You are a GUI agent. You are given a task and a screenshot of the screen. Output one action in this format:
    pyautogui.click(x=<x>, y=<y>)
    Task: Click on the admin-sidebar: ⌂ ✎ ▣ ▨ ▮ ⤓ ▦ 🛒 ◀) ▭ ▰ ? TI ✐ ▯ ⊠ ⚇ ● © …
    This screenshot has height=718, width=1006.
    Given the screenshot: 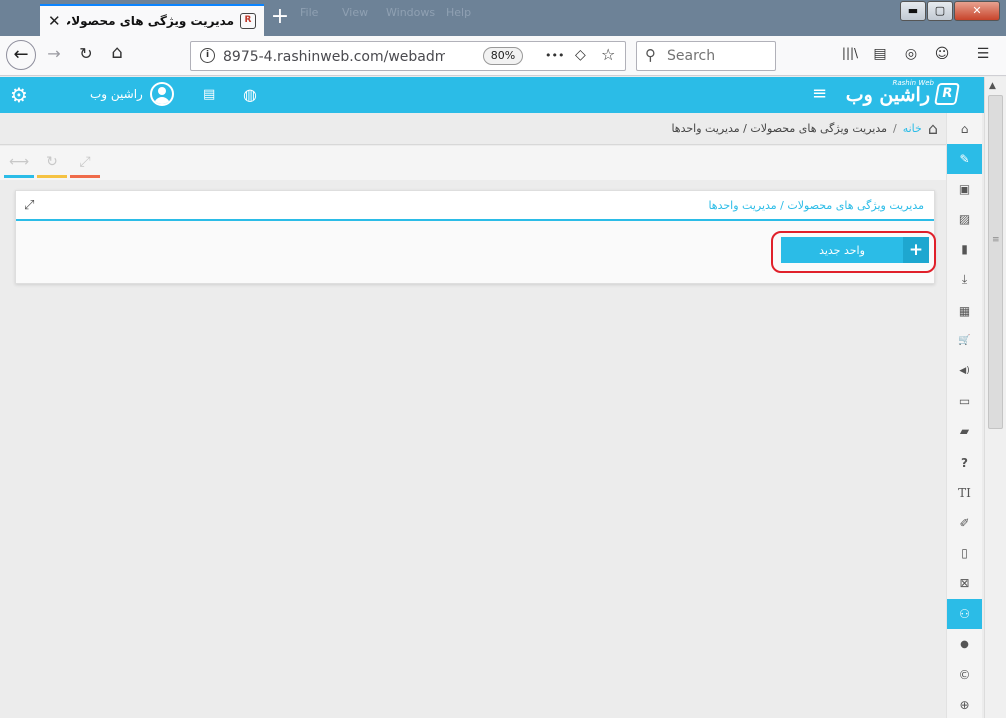 What is the action you would take?
    pyautogui.click(x=964, y=415)
    